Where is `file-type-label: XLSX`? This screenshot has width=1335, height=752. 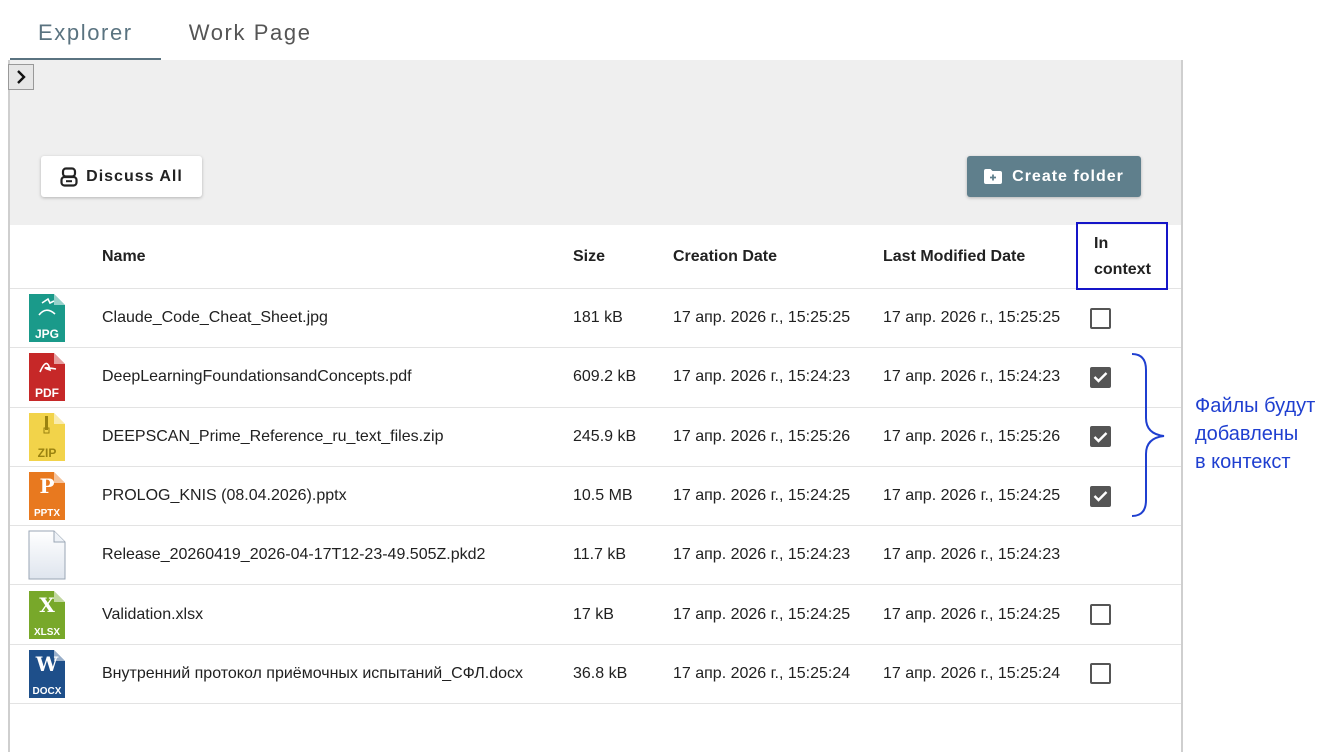 file-type-label: XLSX is located at coordinates (47, 632).